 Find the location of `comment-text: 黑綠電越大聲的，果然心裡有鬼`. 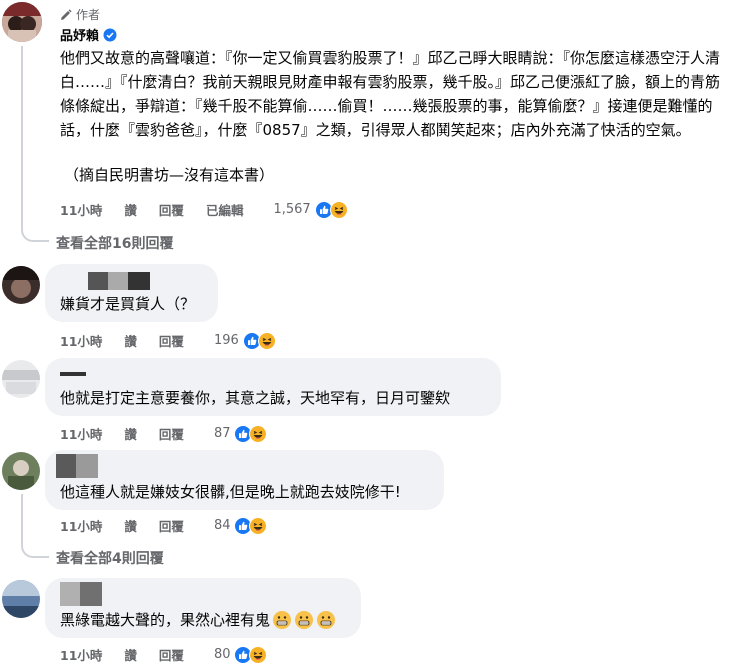

comment-text: 黑綠電越大聲的，果然心裡有鬼 is located at coordinates (198, 620).